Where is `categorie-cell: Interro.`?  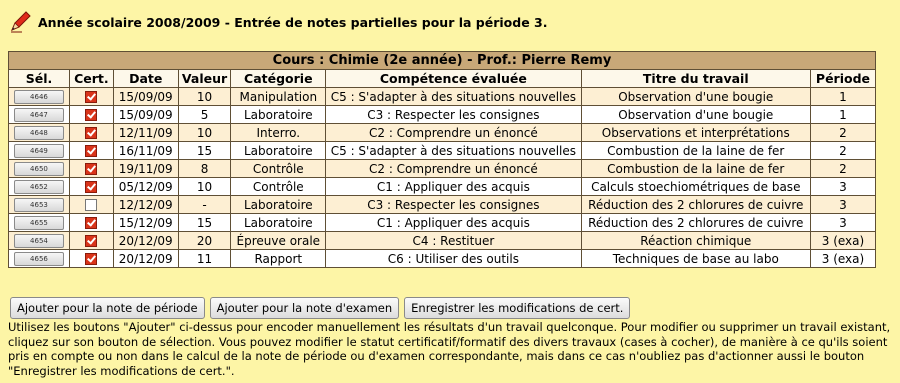
categorie-cell: Interro. is located at coordinates (278, 132).